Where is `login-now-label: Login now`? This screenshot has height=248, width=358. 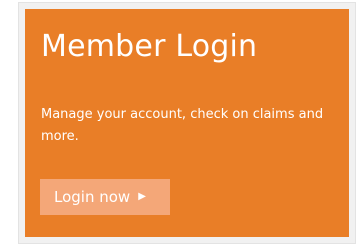 login-now-label: Login now is located at coordinates (92, 197).